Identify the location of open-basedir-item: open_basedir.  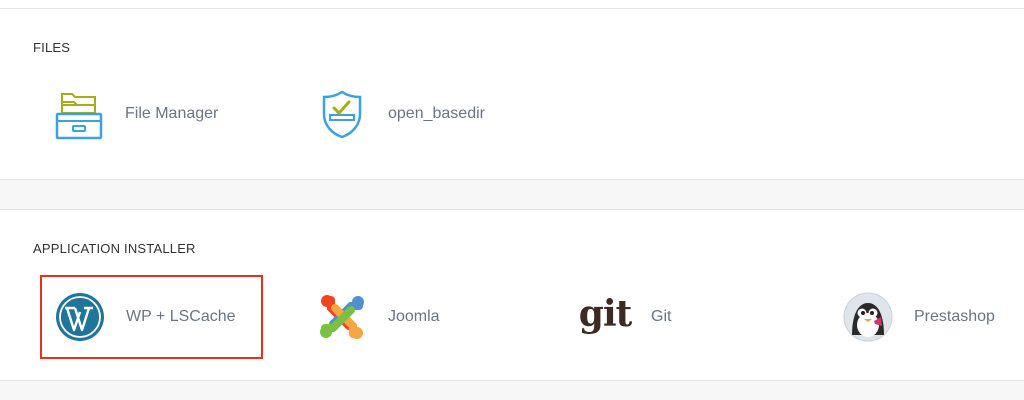
(400, 114).